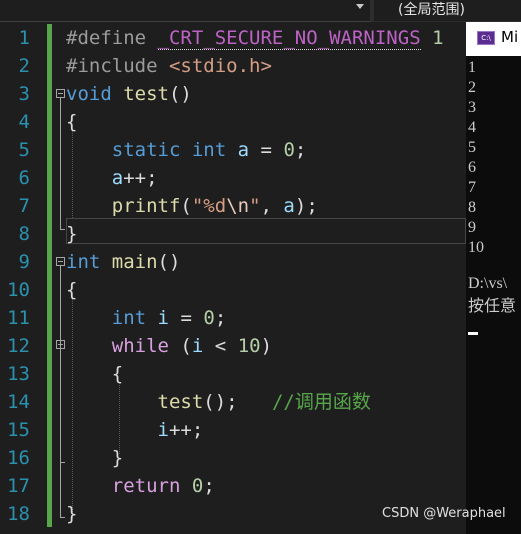  Describe the element at coordinates (94, 458) in the screenshot. I see `code-line-16: }` at that location.